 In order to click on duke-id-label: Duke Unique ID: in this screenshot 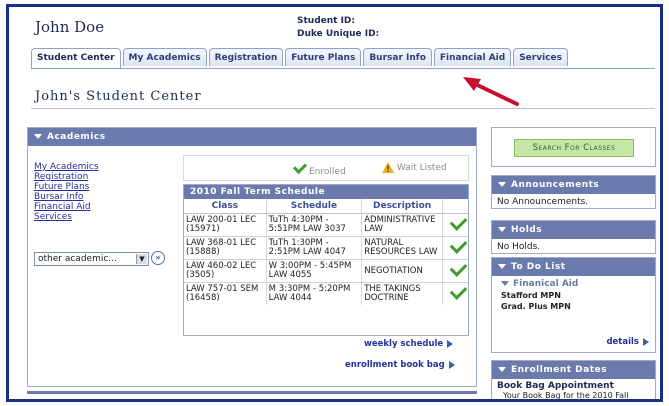, I will do `click(338, 34)`.